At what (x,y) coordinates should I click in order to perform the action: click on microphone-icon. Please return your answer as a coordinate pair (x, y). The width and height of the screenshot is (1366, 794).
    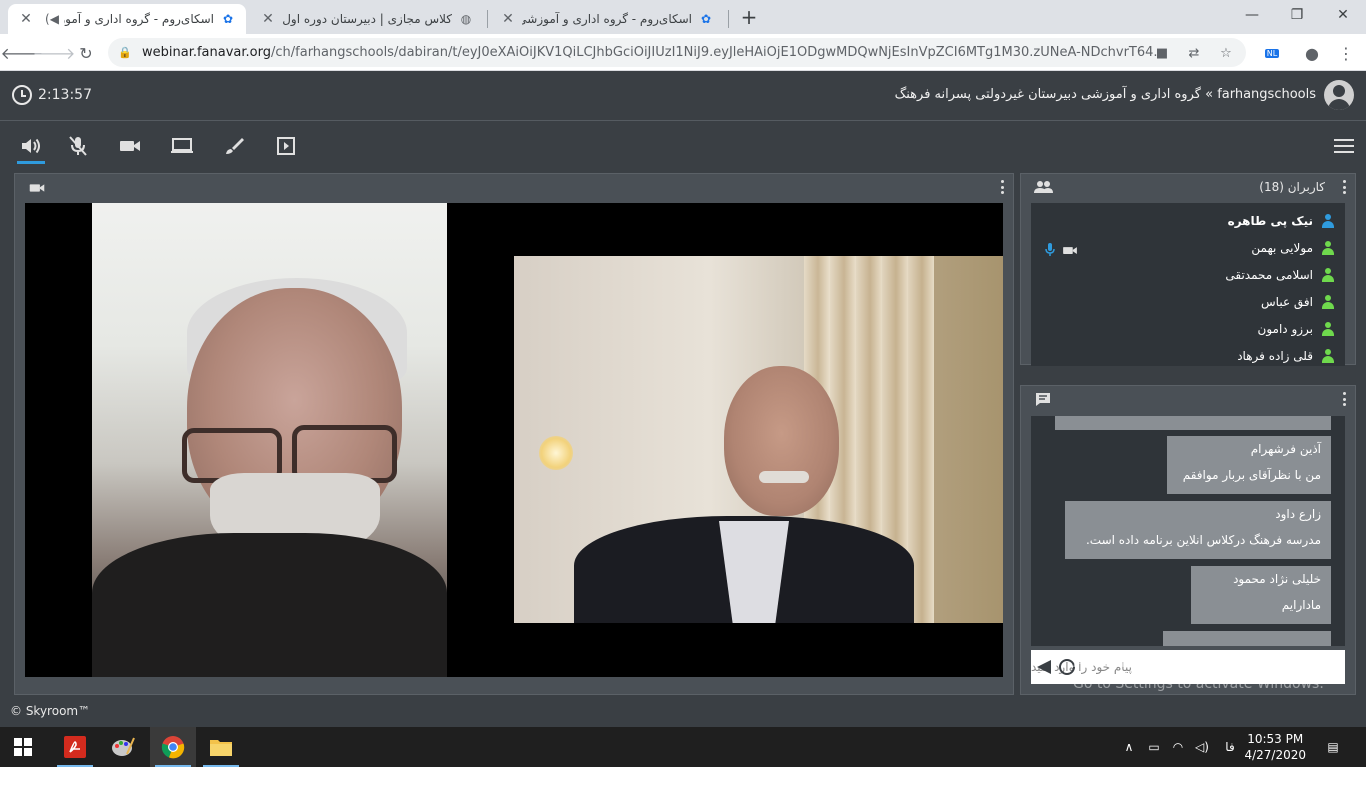
    Looking at the image, I should click on (1050, 249).